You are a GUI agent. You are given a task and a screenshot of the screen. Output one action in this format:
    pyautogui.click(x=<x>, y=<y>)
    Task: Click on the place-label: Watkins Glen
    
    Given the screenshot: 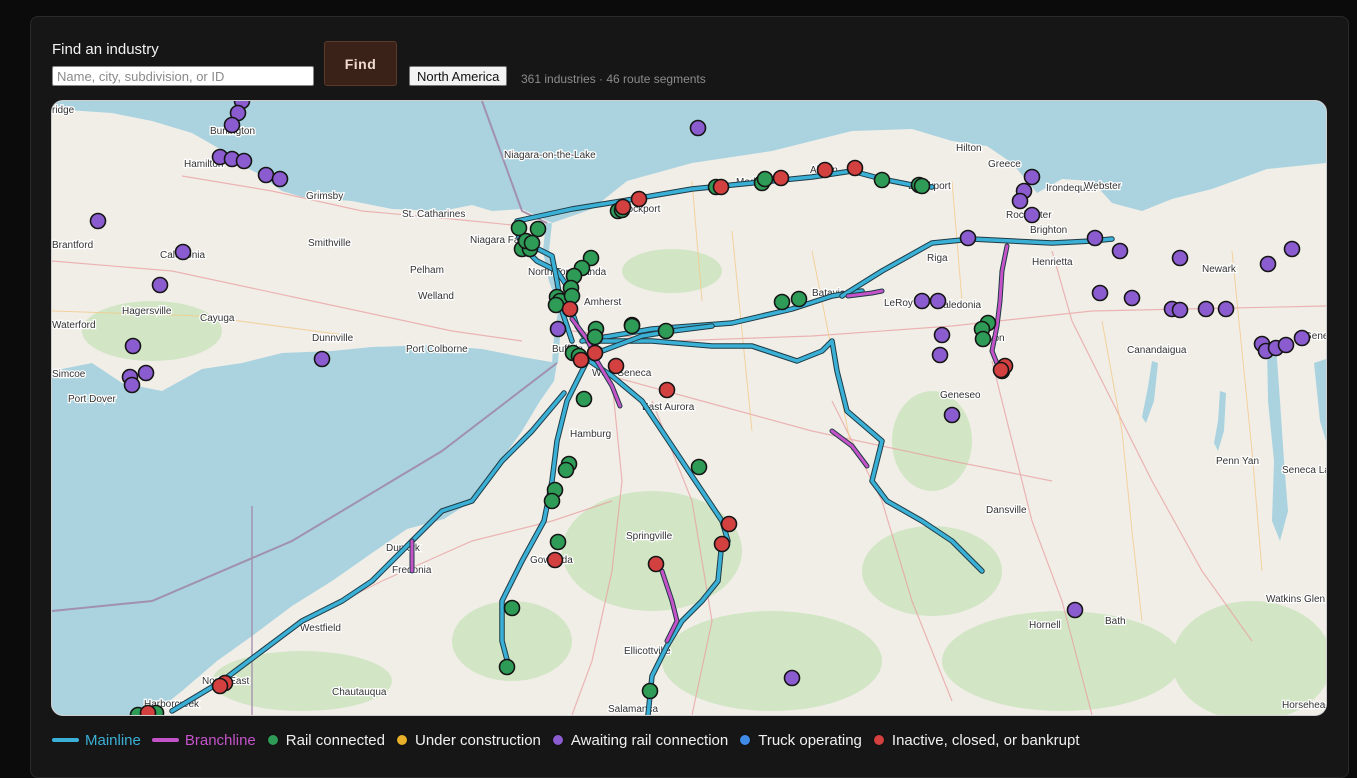 What is the action you would take?
    pyautogui.click(x=1295, y=599)
    